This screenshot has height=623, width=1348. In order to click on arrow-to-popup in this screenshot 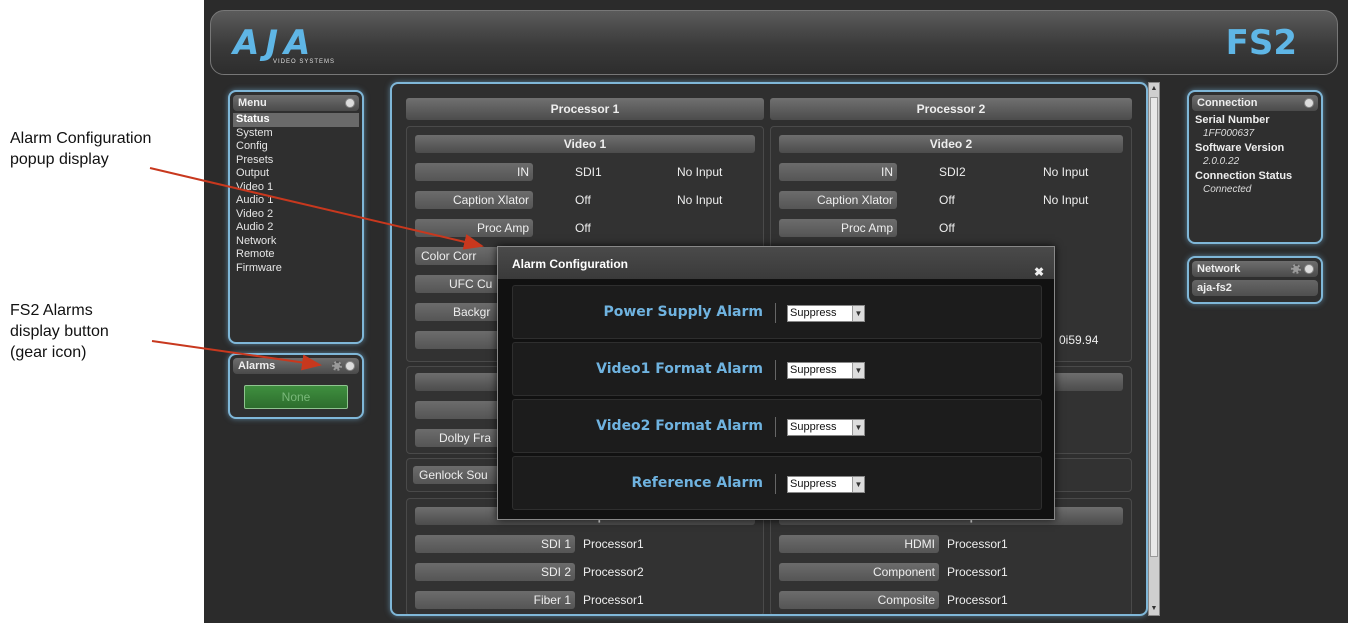, I will do `click(316, 208)`.